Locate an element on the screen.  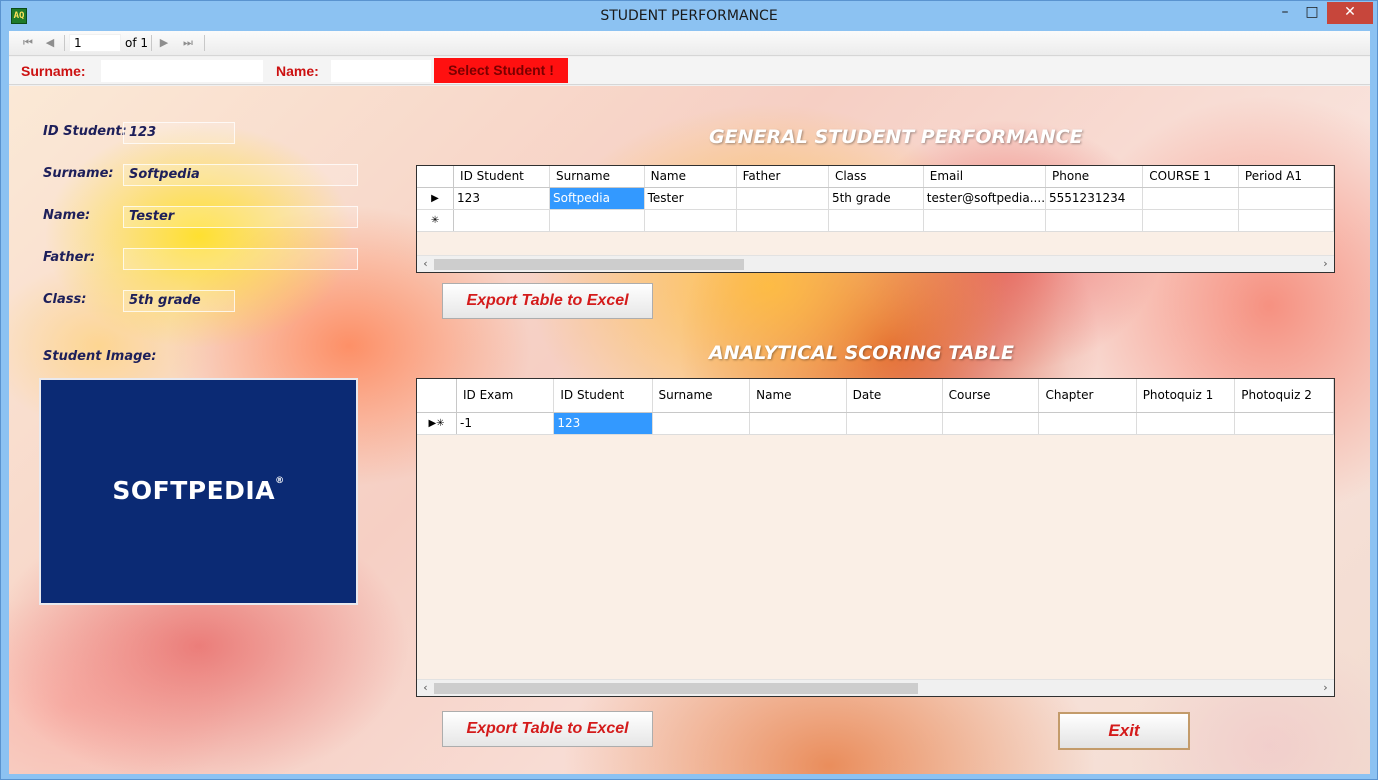
export-general-table-button: Export Table to Excel is located at coordinates (547, 301).